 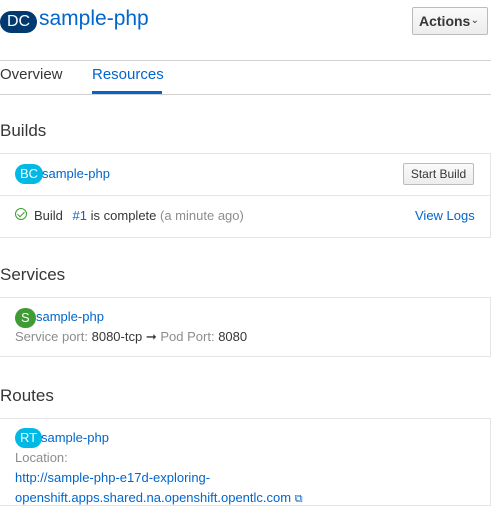 What do you see at coordinates (75, 437) in the screenshot?
I see `route-link: sample-php` at bounding box center [75, 437].